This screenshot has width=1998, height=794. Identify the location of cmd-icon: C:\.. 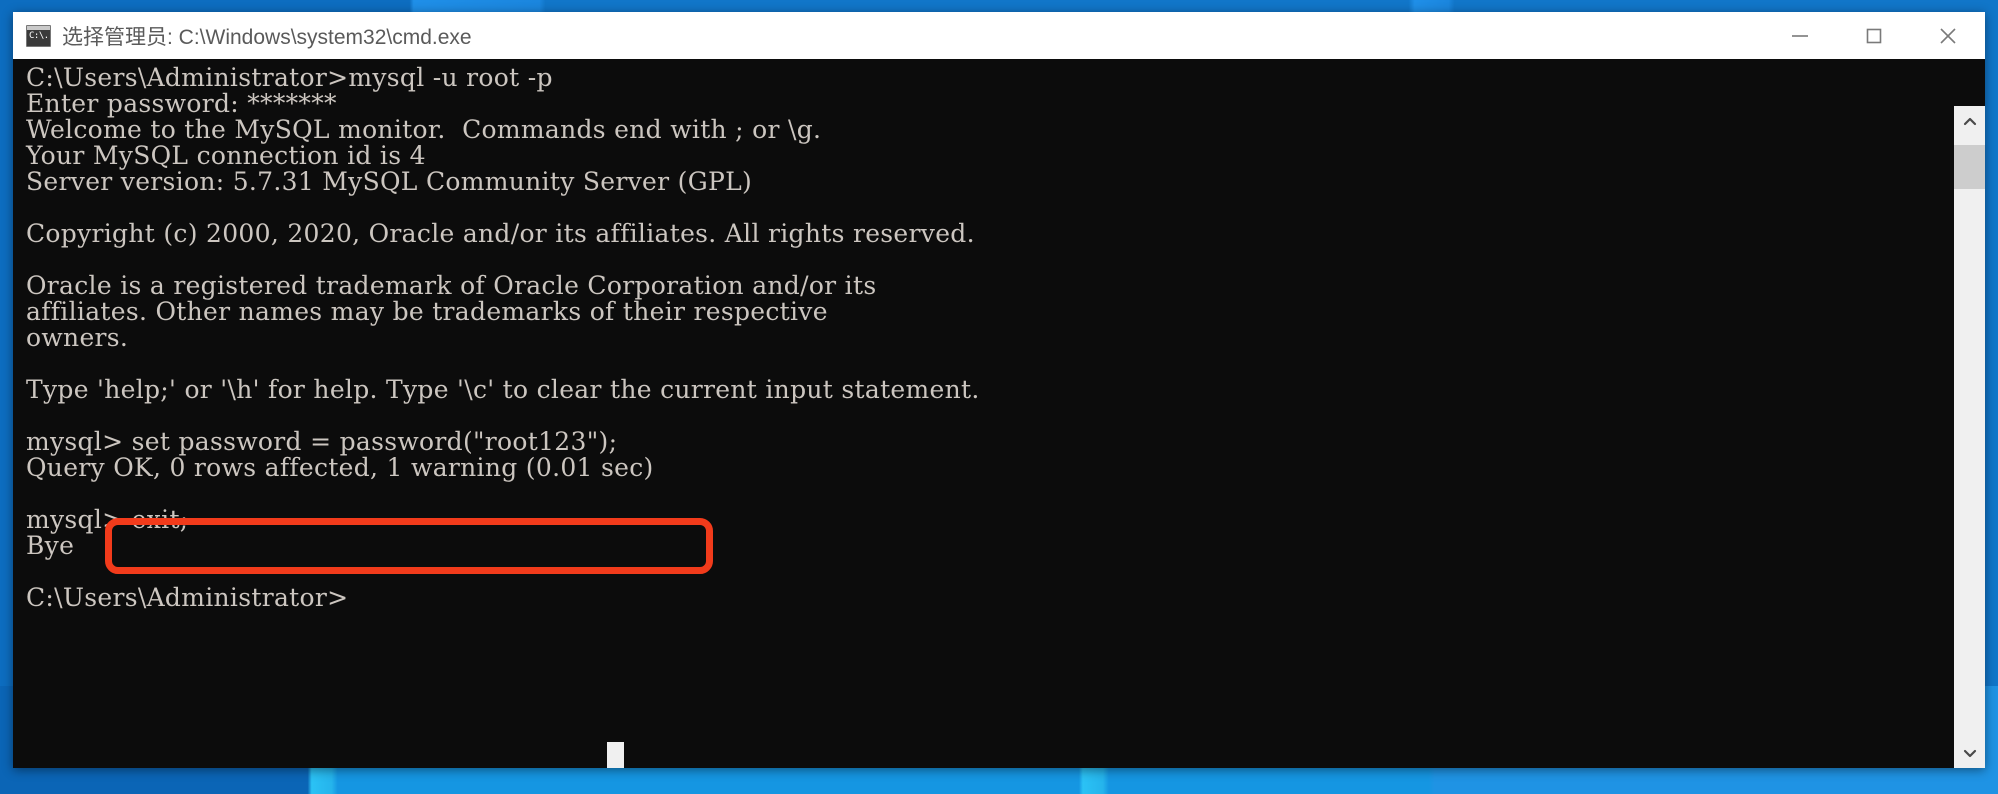
(38, 35).